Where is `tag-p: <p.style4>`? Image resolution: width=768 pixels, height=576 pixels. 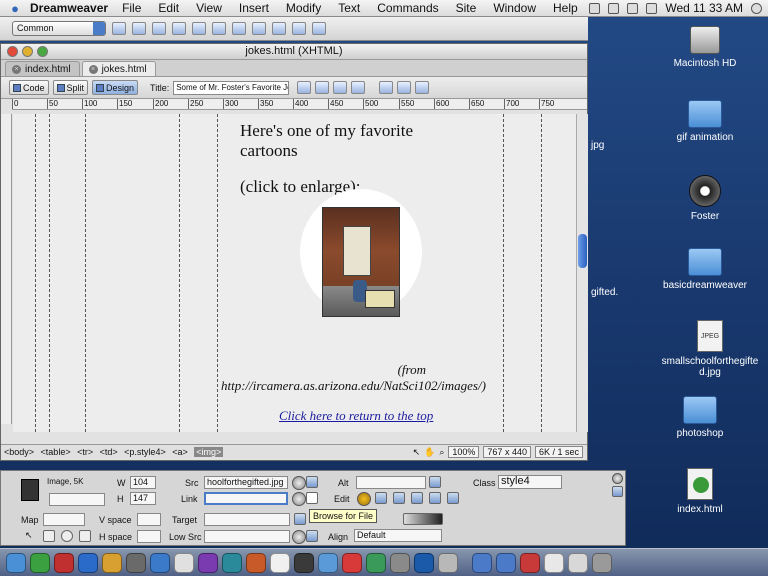
tag-p: <p.style4> is located at coordinates (145, 452).